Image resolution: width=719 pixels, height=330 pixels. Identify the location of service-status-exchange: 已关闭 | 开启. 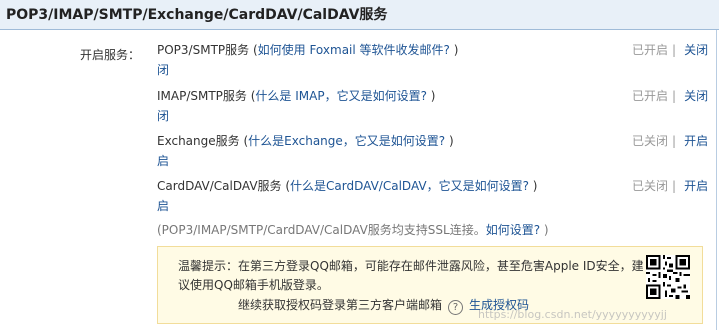
(670, 141).